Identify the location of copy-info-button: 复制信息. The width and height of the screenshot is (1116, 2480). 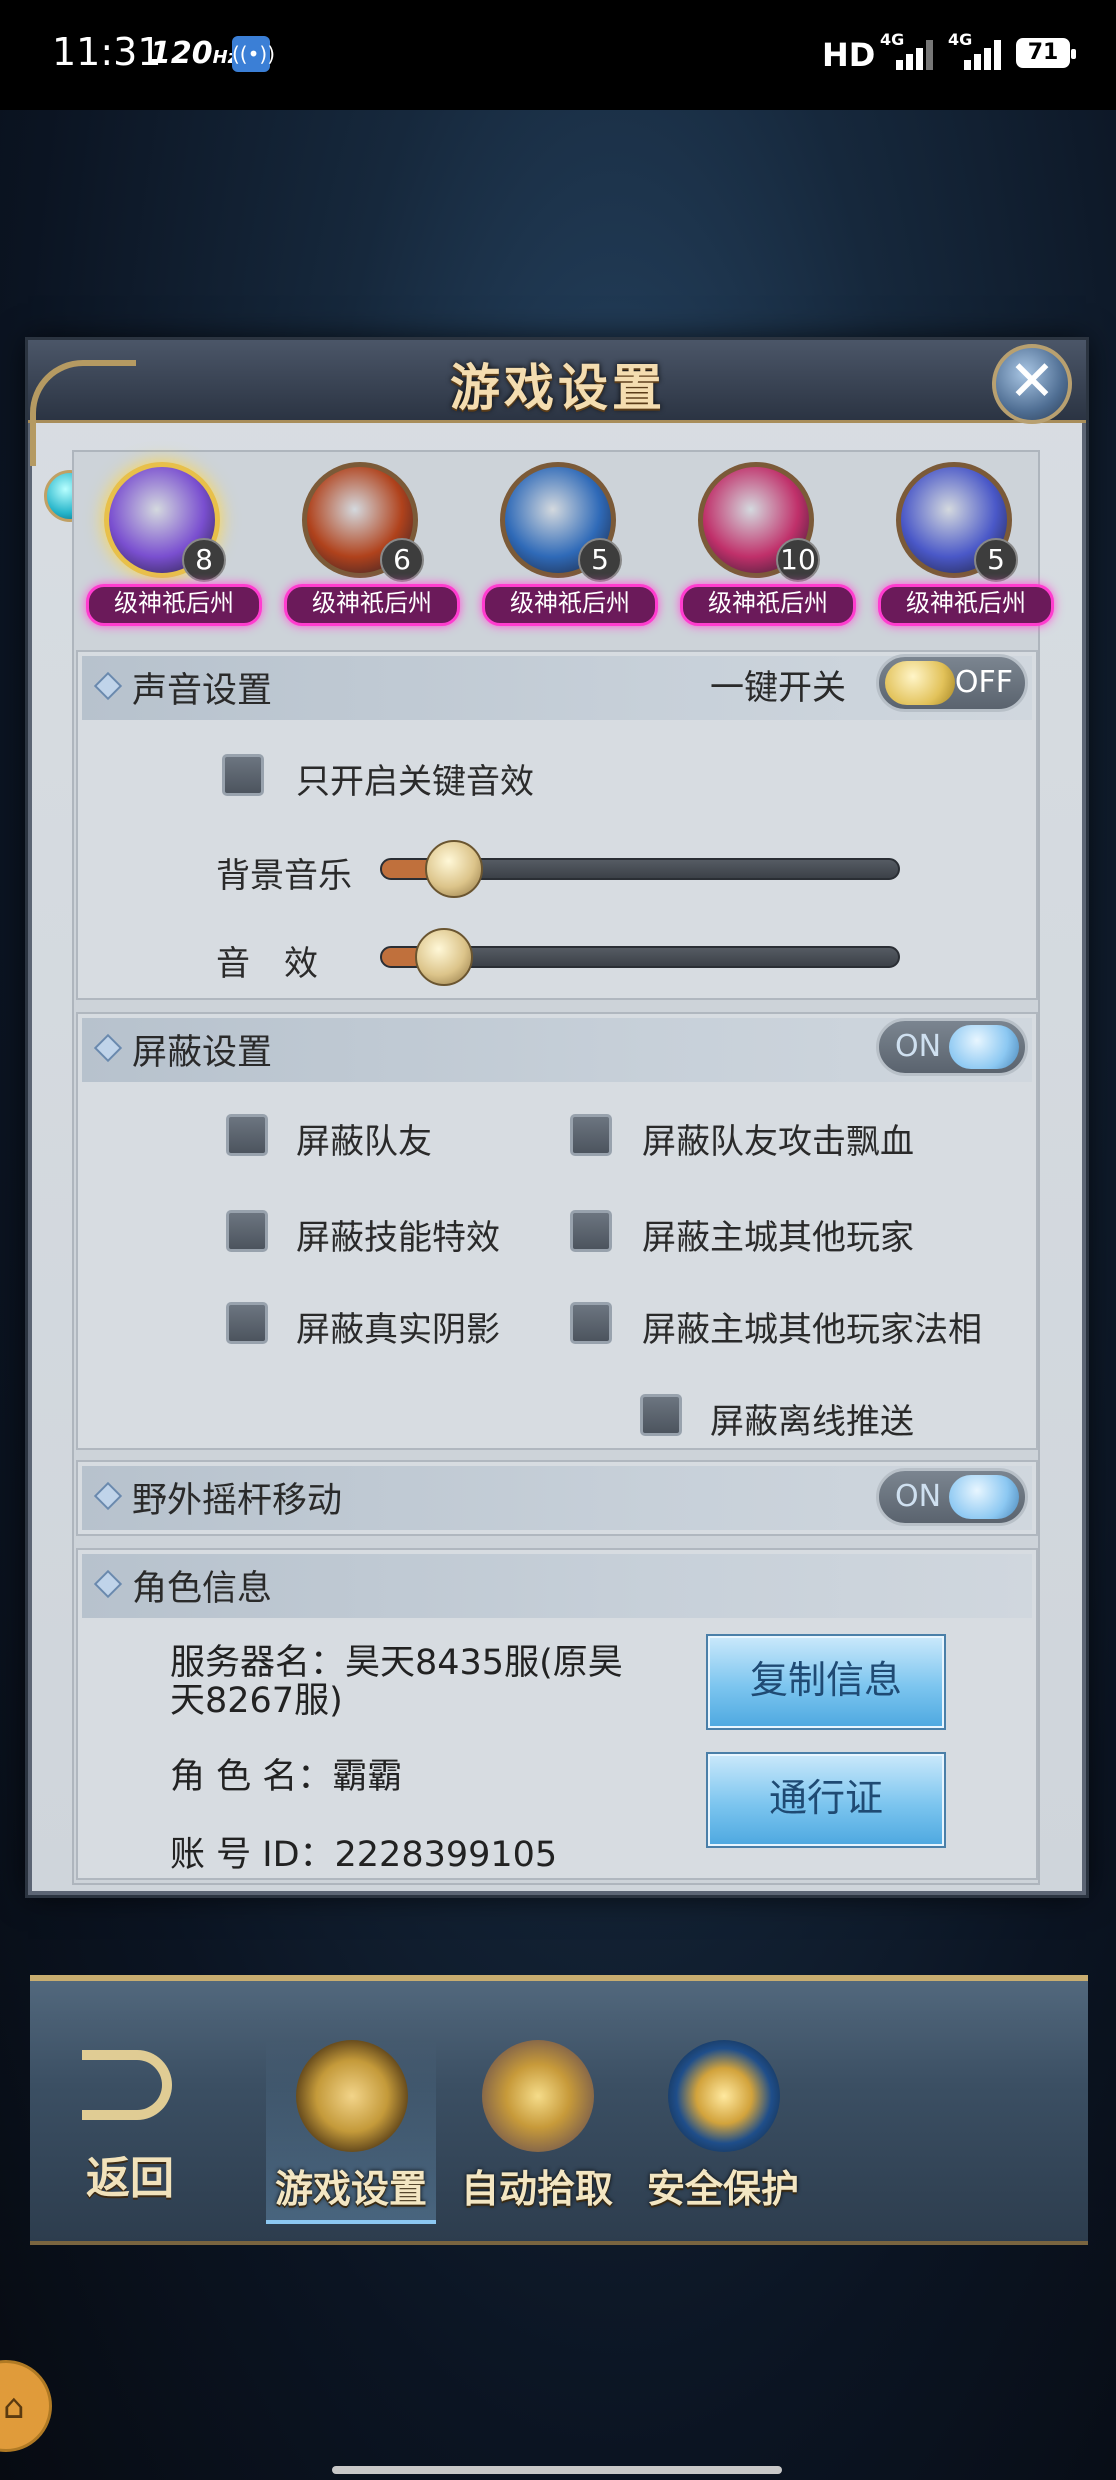
(826, 1682).